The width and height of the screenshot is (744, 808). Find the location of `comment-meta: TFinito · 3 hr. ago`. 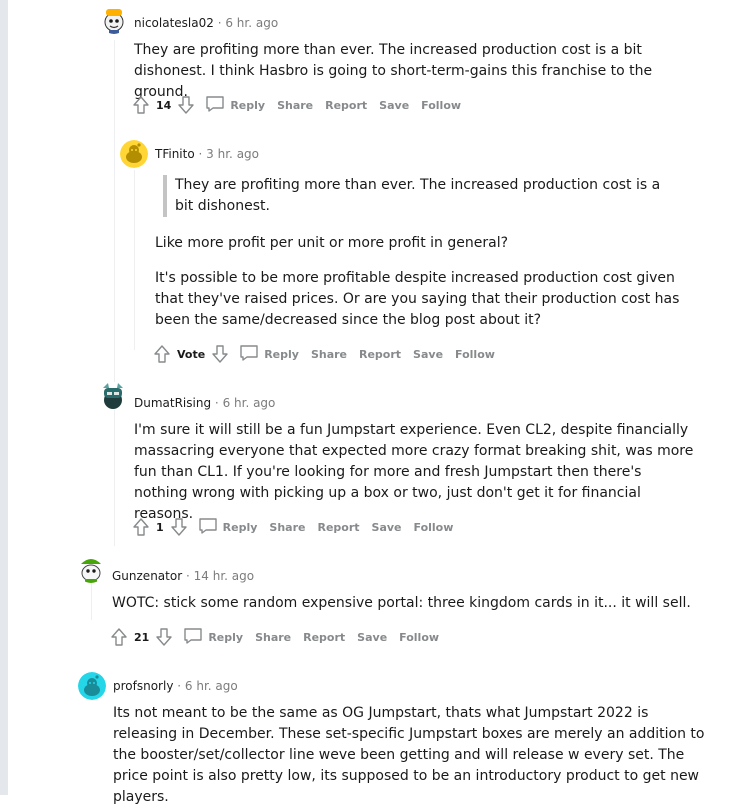

comment-meta: TFinito · 3 hr. ago is located at coordinates (207, 154).